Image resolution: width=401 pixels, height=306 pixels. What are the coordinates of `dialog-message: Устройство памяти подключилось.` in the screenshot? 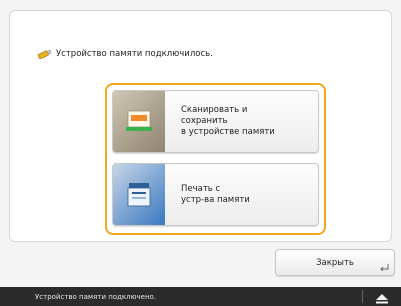 It's located at (124, 54).